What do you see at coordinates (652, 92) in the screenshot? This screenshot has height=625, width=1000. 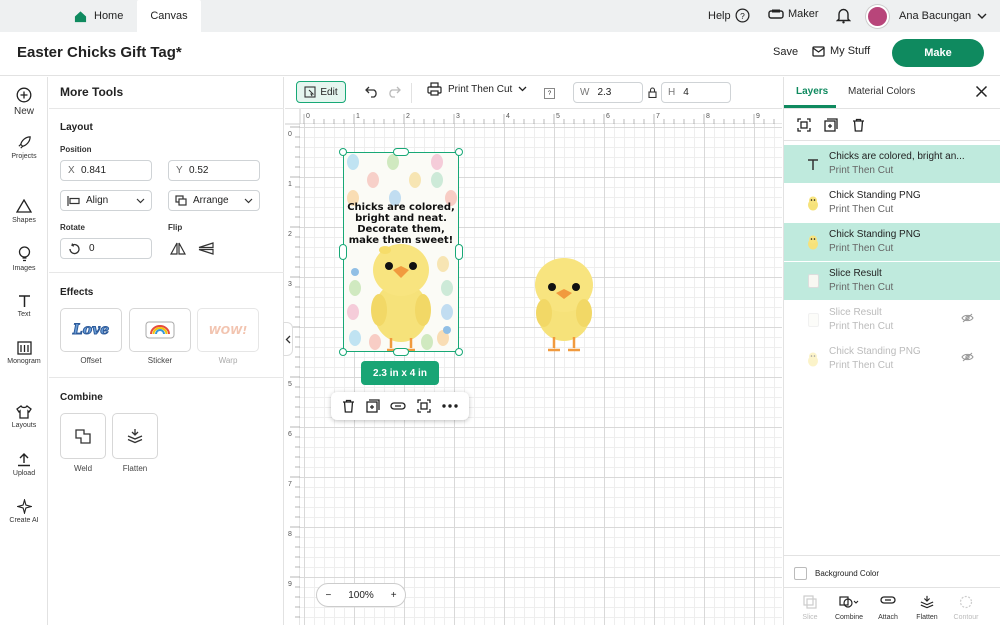 I see `lock-icon` at bounding box center [652, 92].